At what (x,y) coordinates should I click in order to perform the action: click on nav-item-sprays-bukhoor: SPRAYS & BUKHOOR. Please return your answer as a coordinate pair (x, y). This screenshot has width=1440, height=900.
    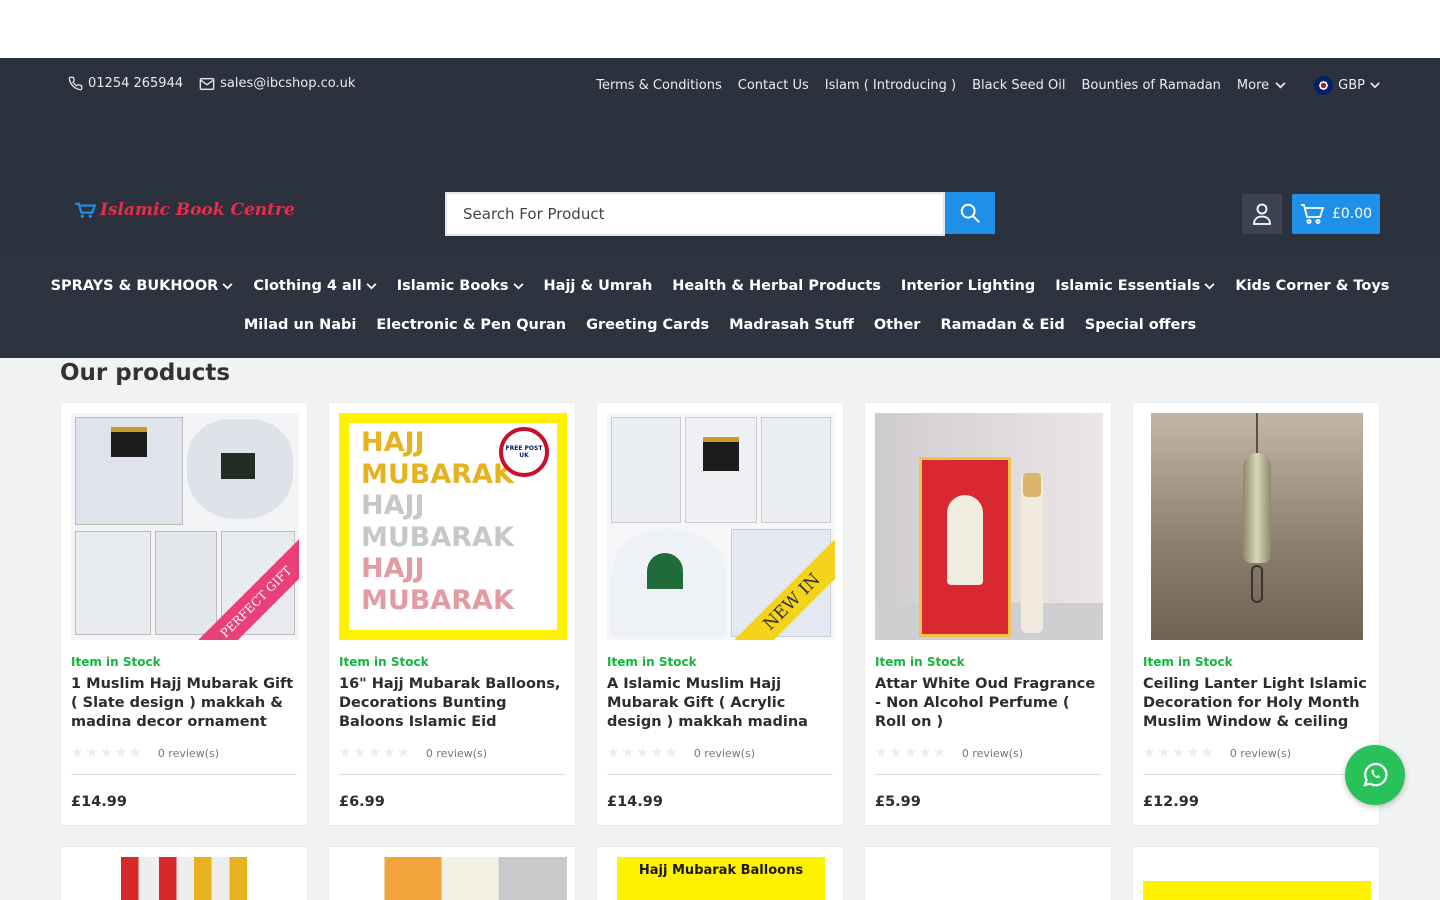
    Looking at the image, I should click on (142, 286).